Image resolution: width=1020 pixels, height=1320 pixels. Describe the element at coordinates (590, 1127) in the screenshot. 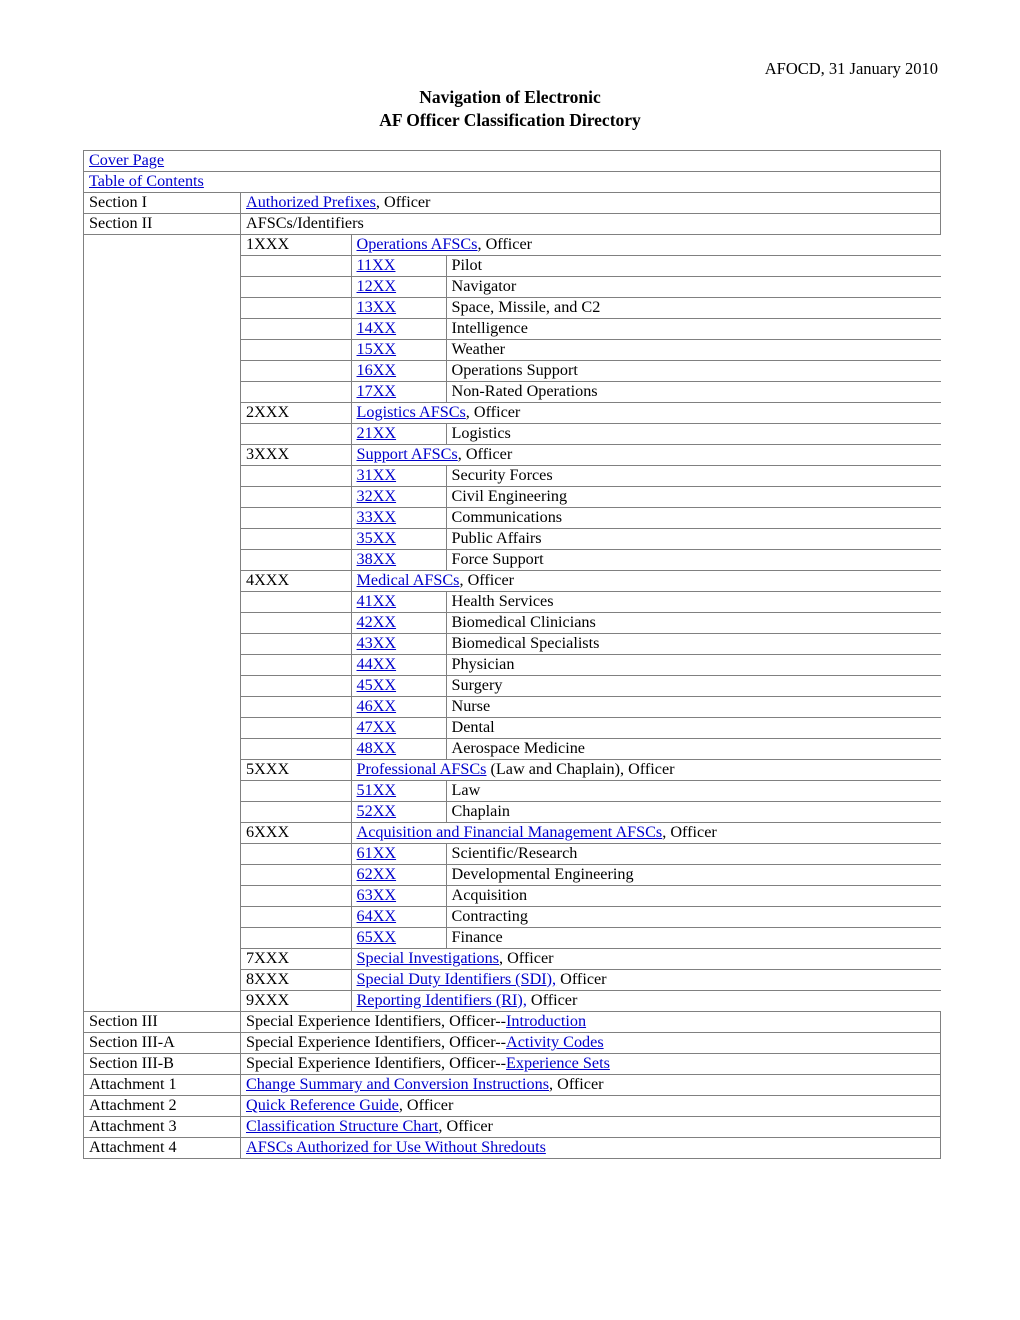

I see `attachment-value-attachment-3: Classification Structure Chart, Officer` at that location.